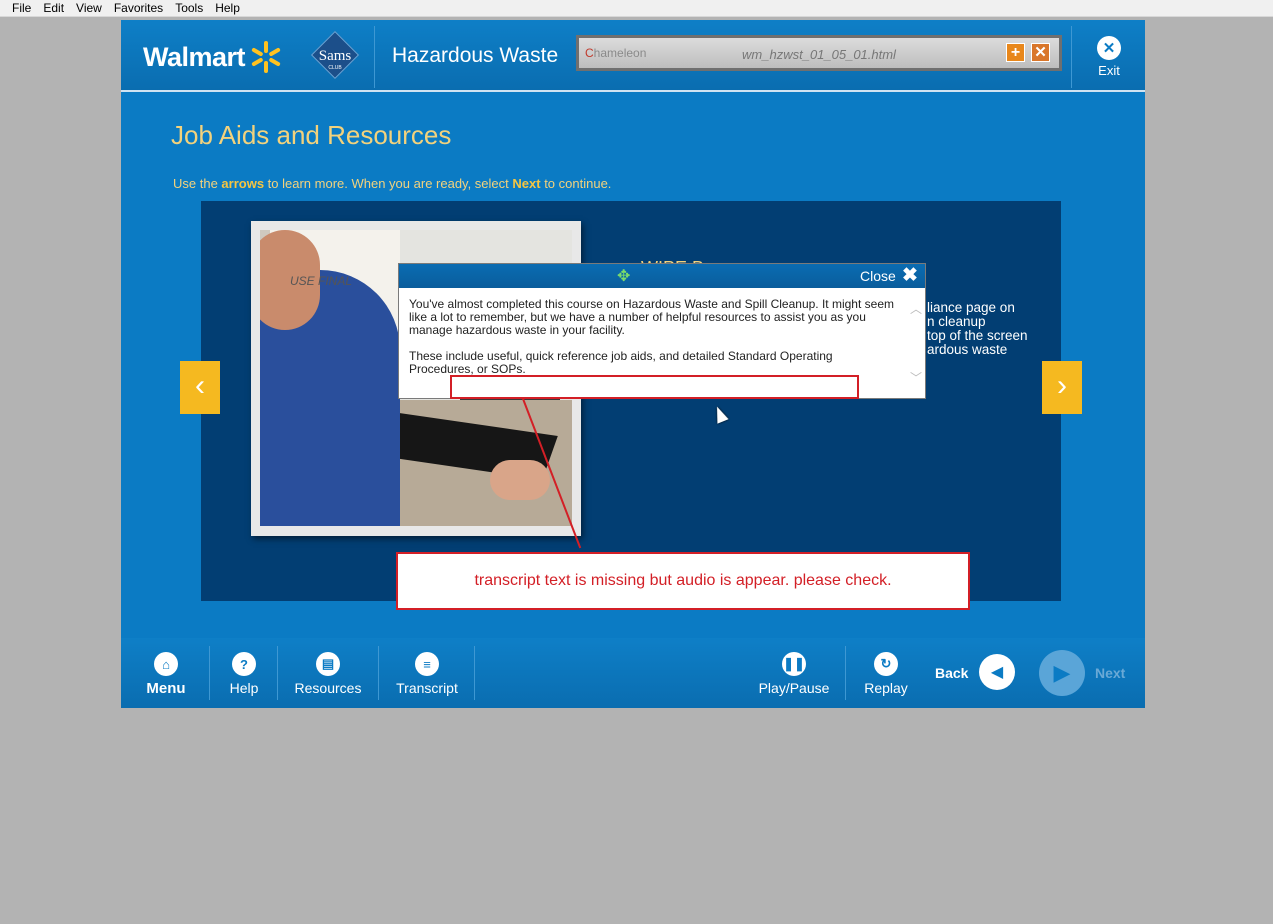 The width and height of the screenshot is (1273, 924). Describe the element at coordinates (475, 55) in the screenshot. I see `course-title: Hazardous Waste` at that location.